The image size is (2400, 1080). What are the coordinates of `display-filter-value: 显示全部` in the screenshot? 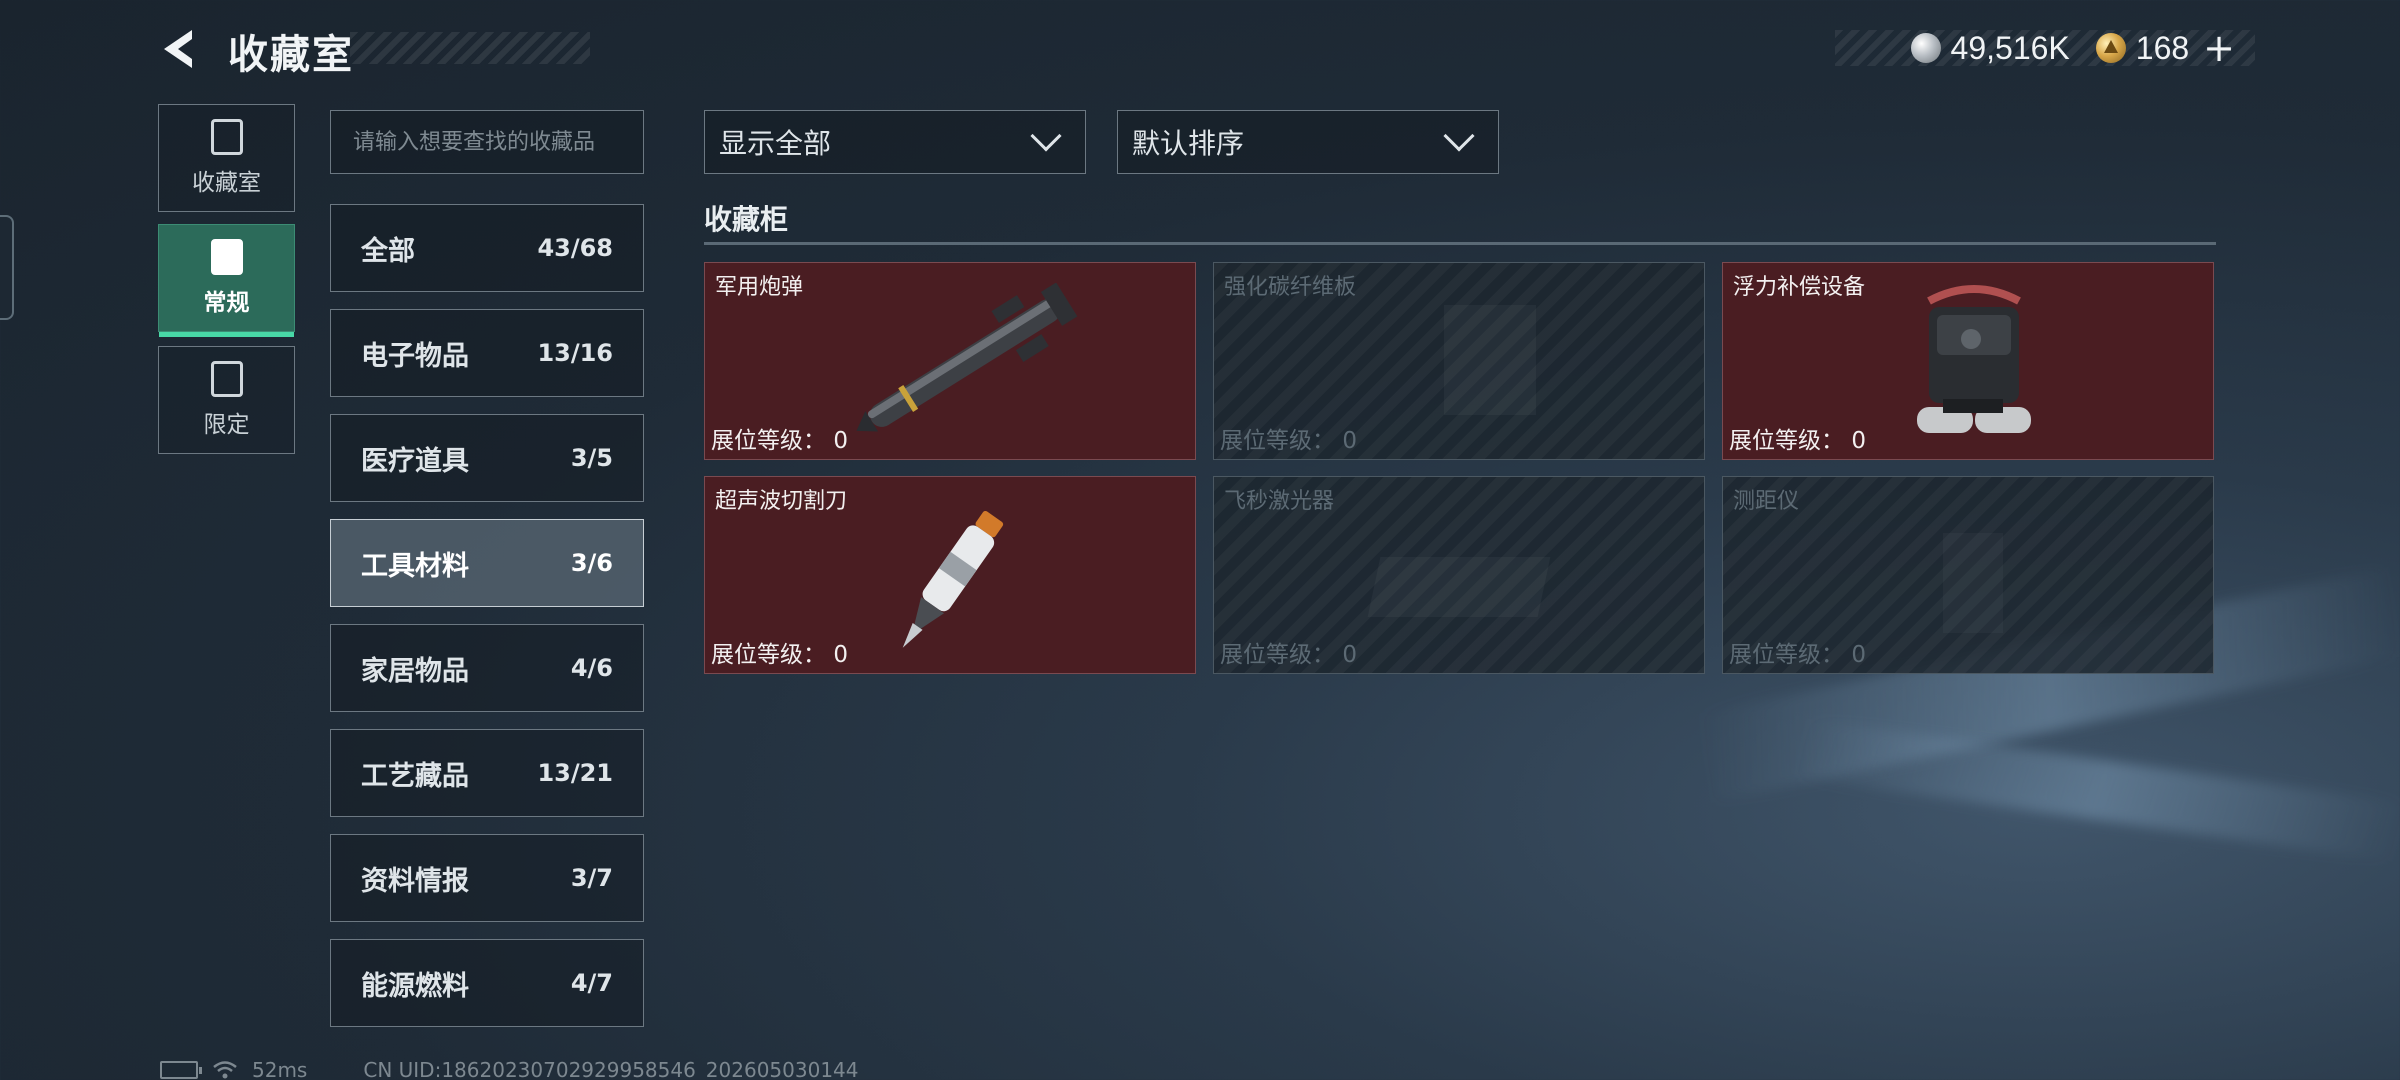 It's located at (775, 143).